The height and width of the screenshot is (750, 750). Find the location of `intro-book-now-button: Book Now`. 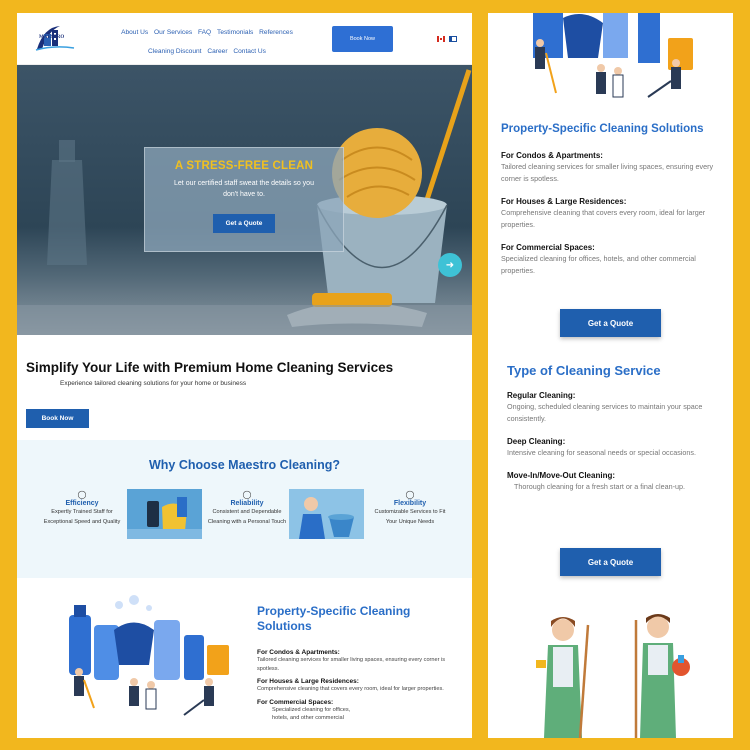

intro-book-now-button: Book Now is located at coordinates (57, 418).